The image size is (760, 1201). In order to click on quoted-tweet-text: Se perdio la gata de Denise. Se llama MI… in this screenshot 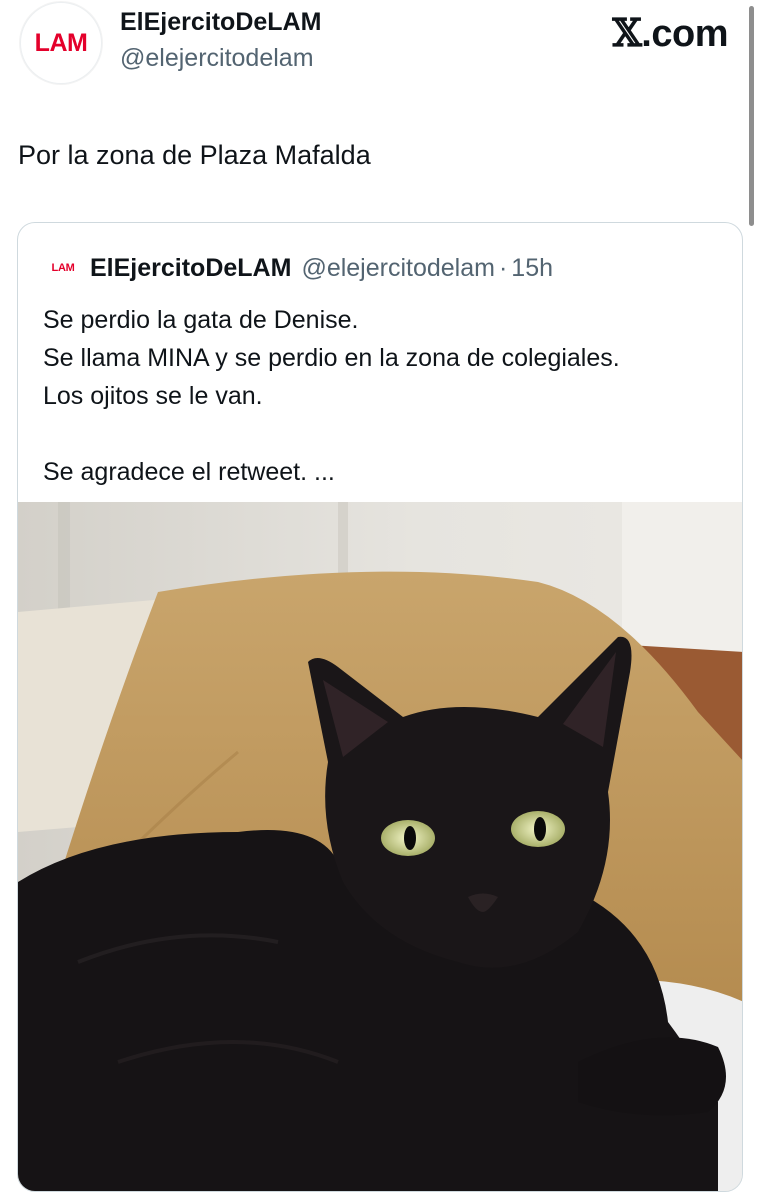, I will do `click(331, 396)`.